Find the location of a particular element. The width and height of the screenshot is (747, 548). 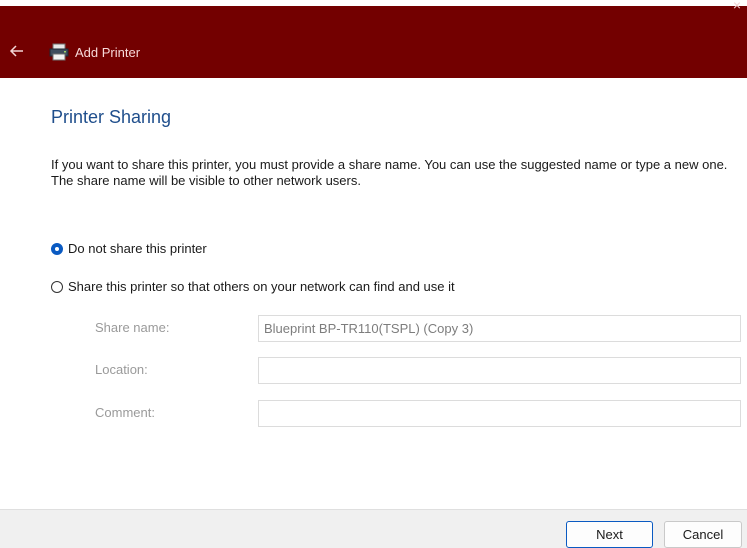

page-title: Printer Sharing is located at coordinates (111, 117).